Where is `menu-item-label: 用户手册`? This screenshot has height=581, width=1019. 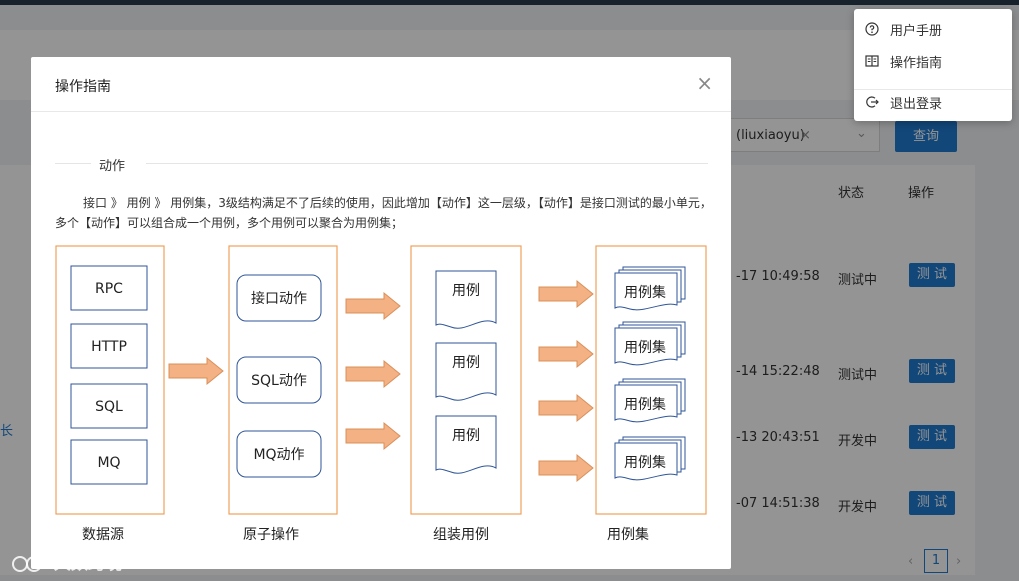 menu-item-label: 用户手册 is located at coordinates (916, 31).